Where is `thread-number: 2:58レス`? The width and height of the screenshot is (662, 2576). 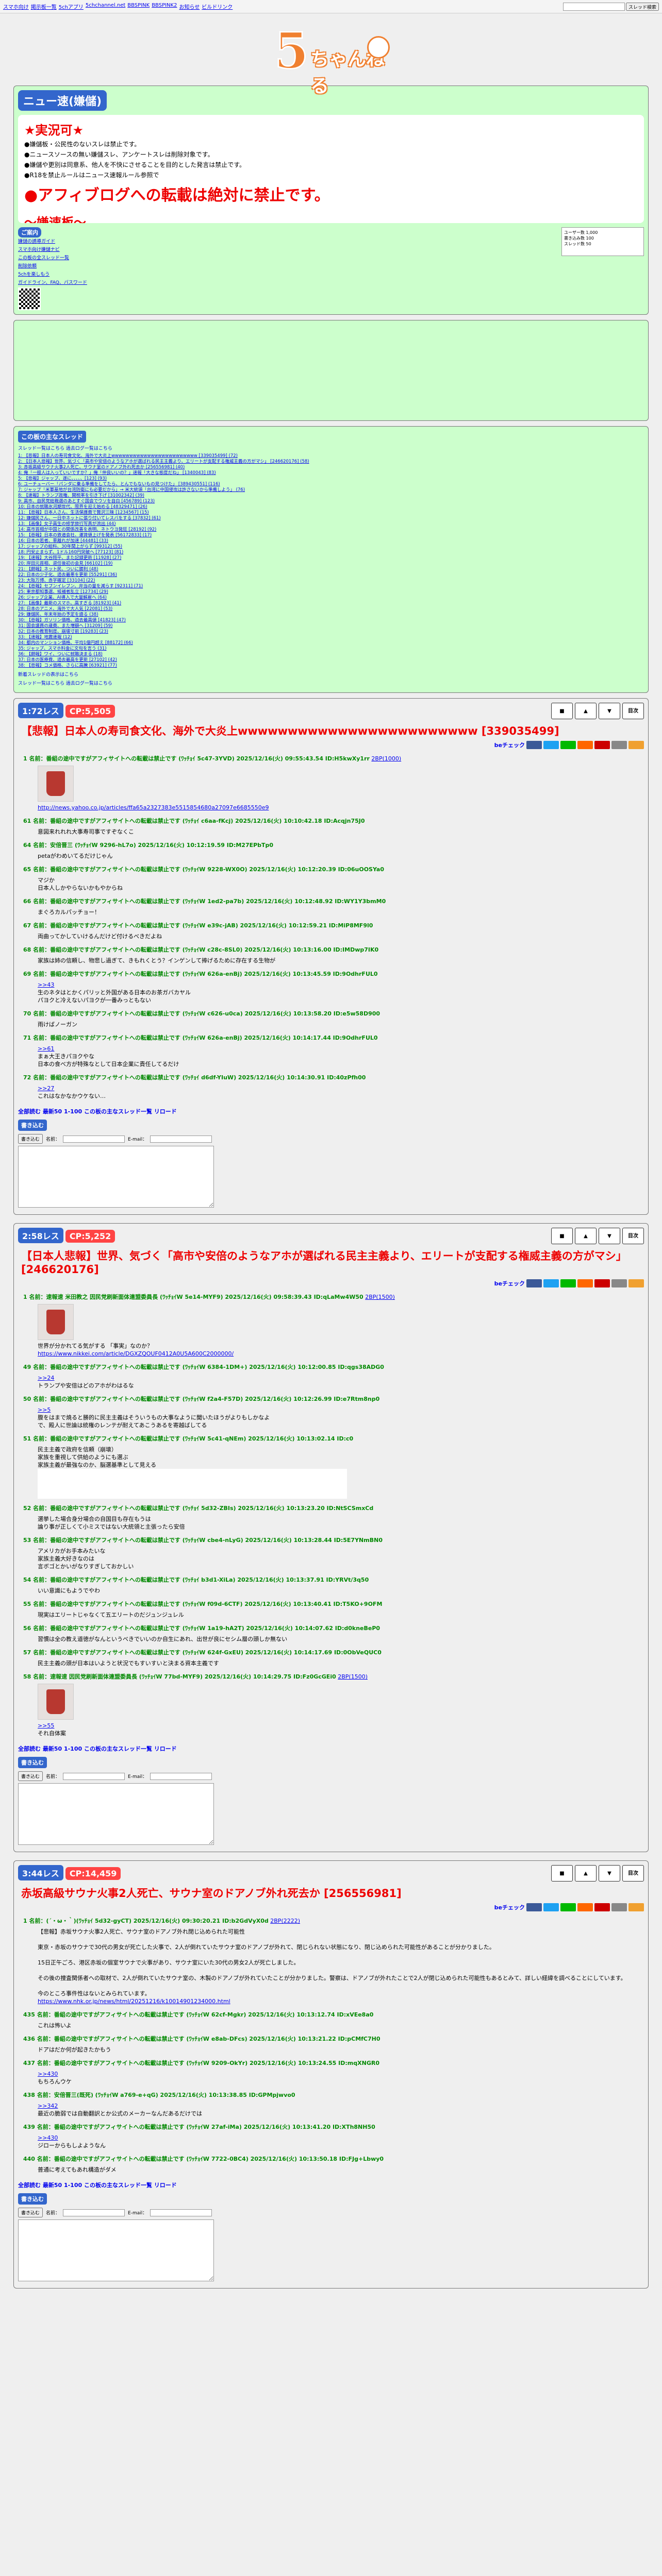 thread-number: 2:58レス is located at coordinates (40, 1235).